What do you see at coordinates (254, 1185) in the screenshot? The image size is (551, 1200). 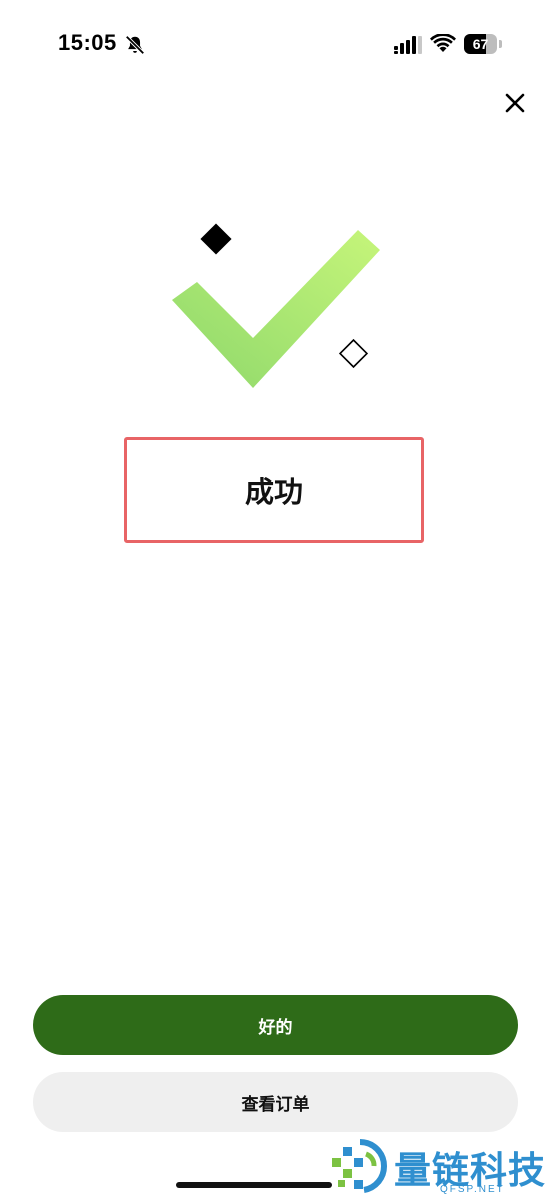 I see `home-indicator` at bounding box center [254, 1185].